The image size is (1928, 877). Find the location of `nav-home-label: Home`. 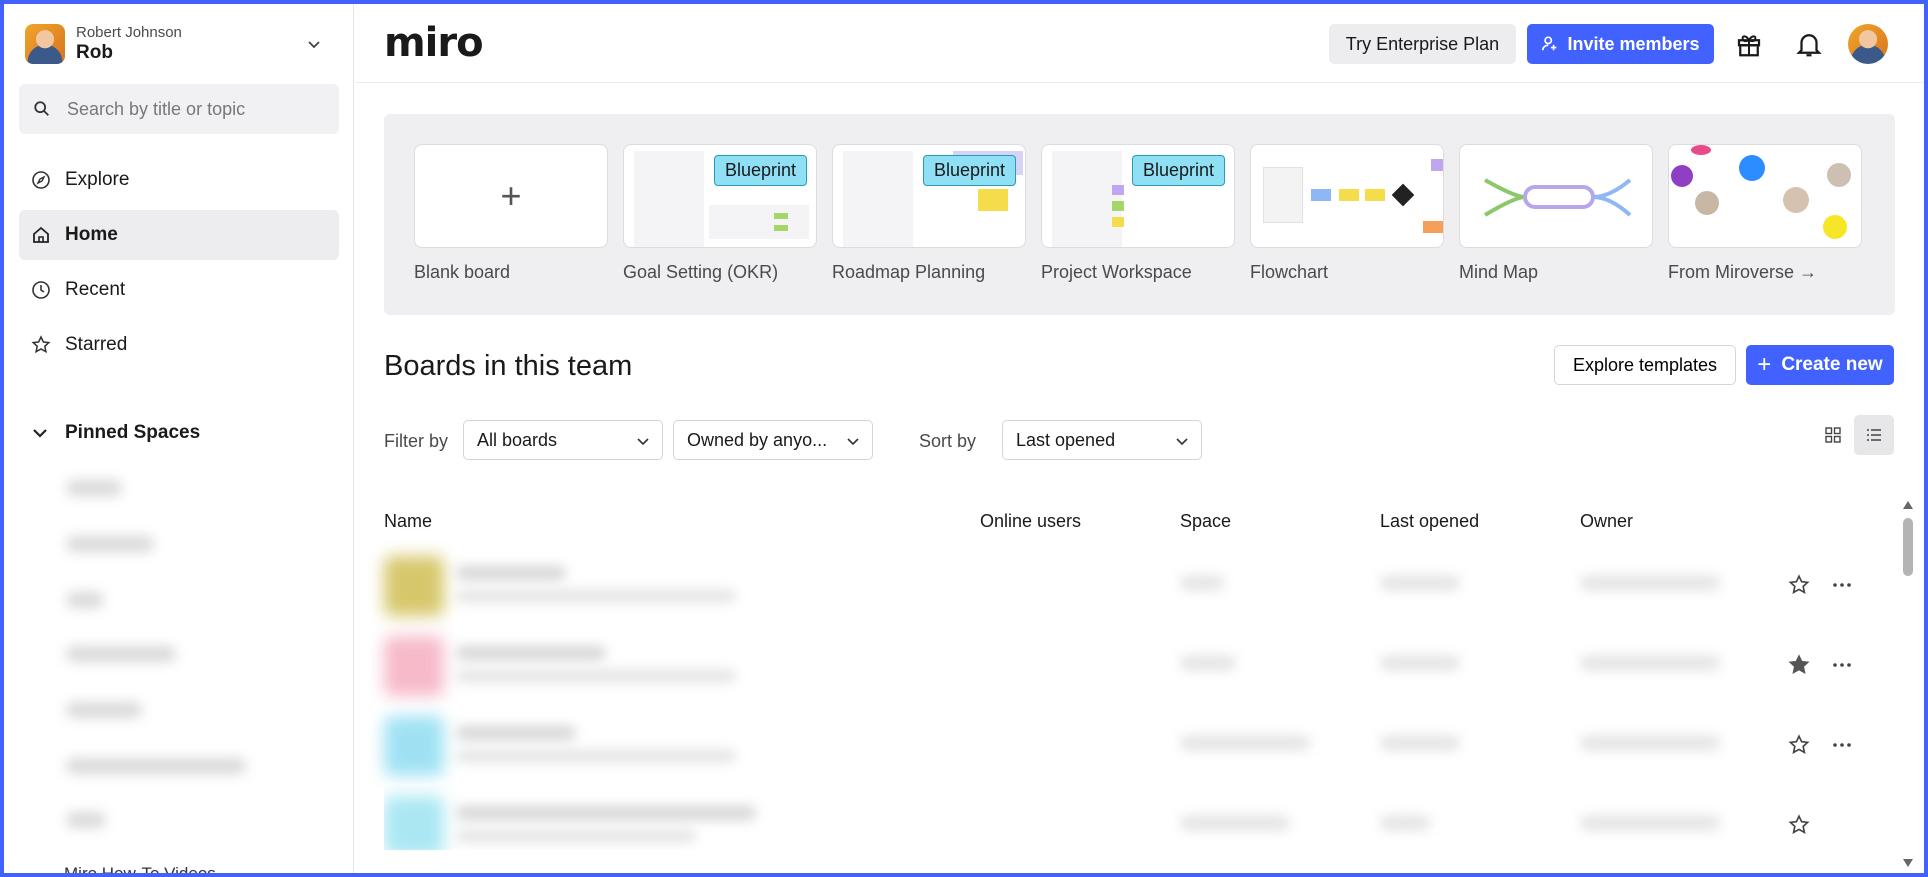

nav-home-label: Home is located at coordinates (91, 234).